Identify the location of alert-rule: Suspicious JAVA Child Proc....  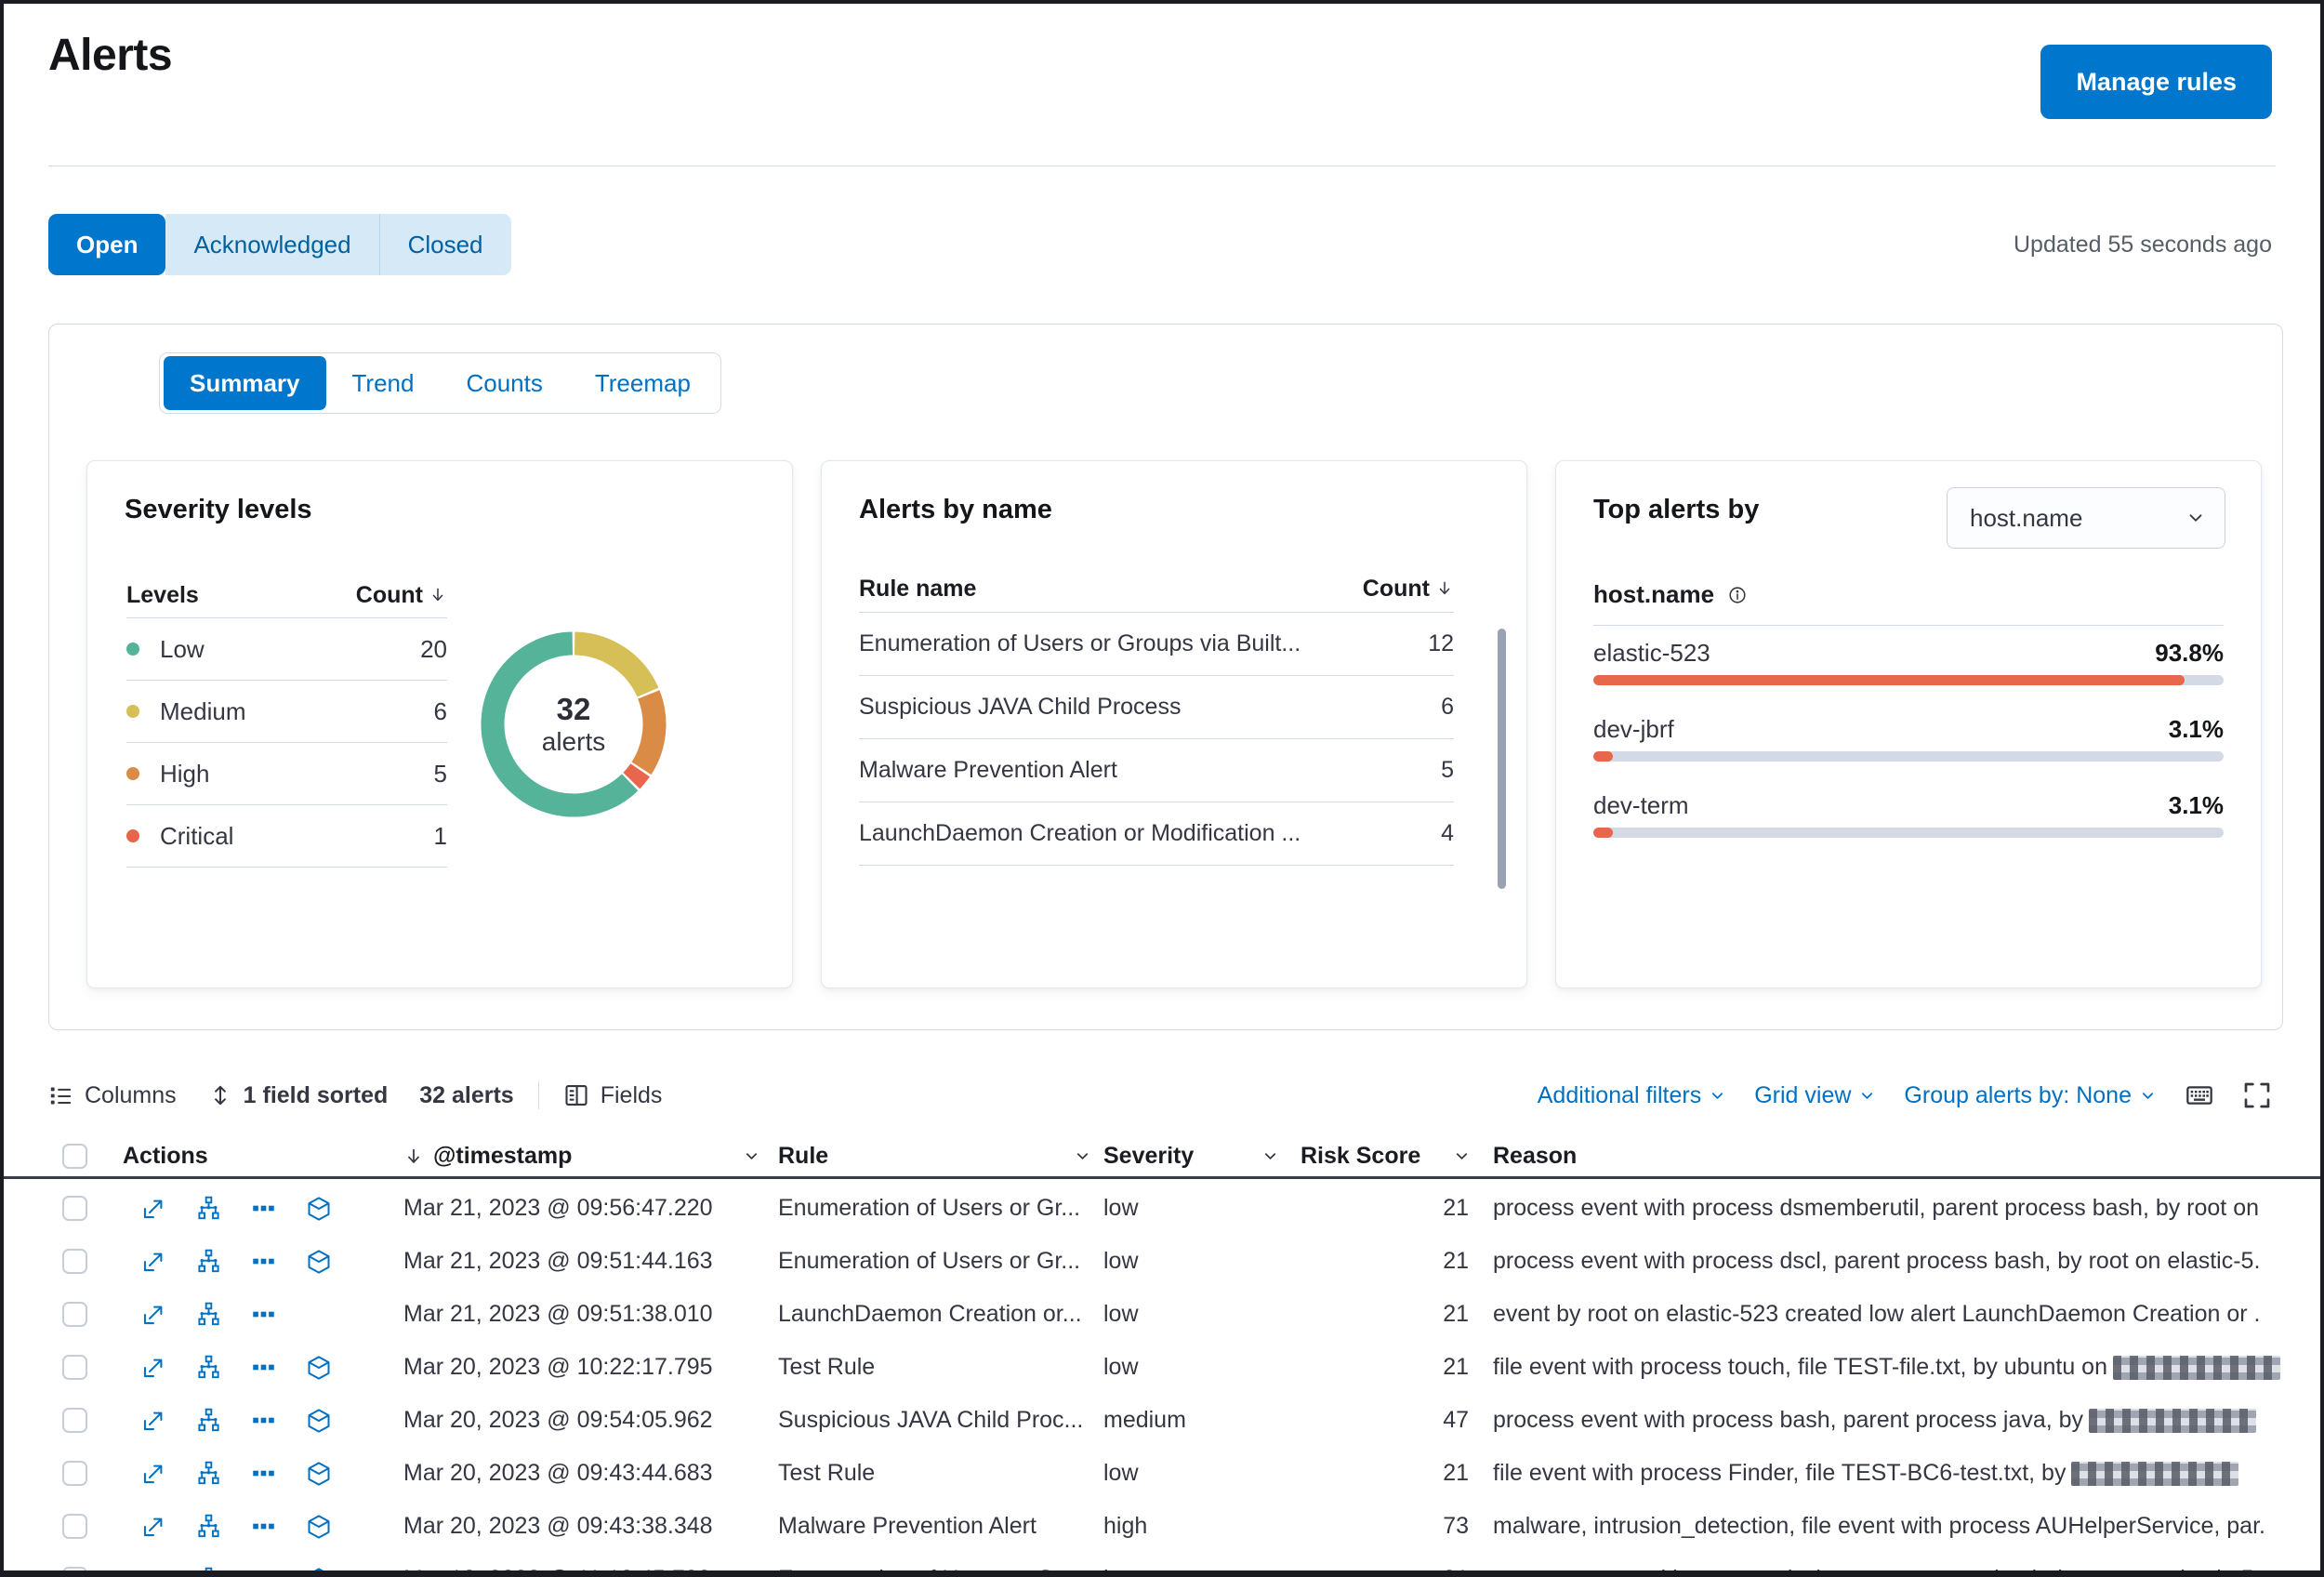
(931, 1420).